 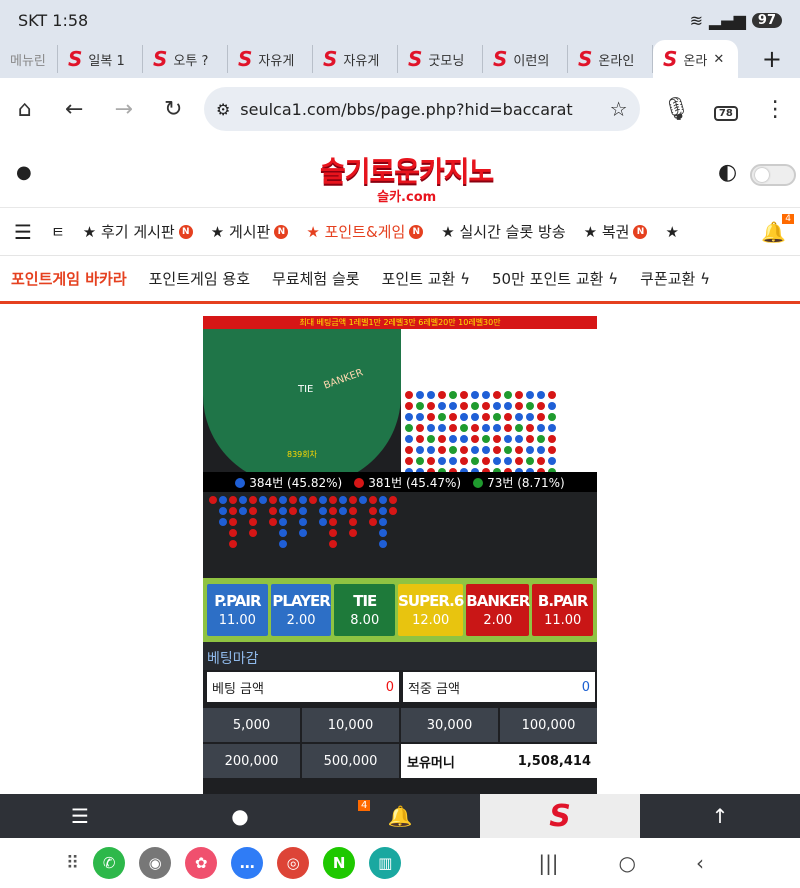 I want to click on naver-app-icon: N, so click(x=339, y=863).